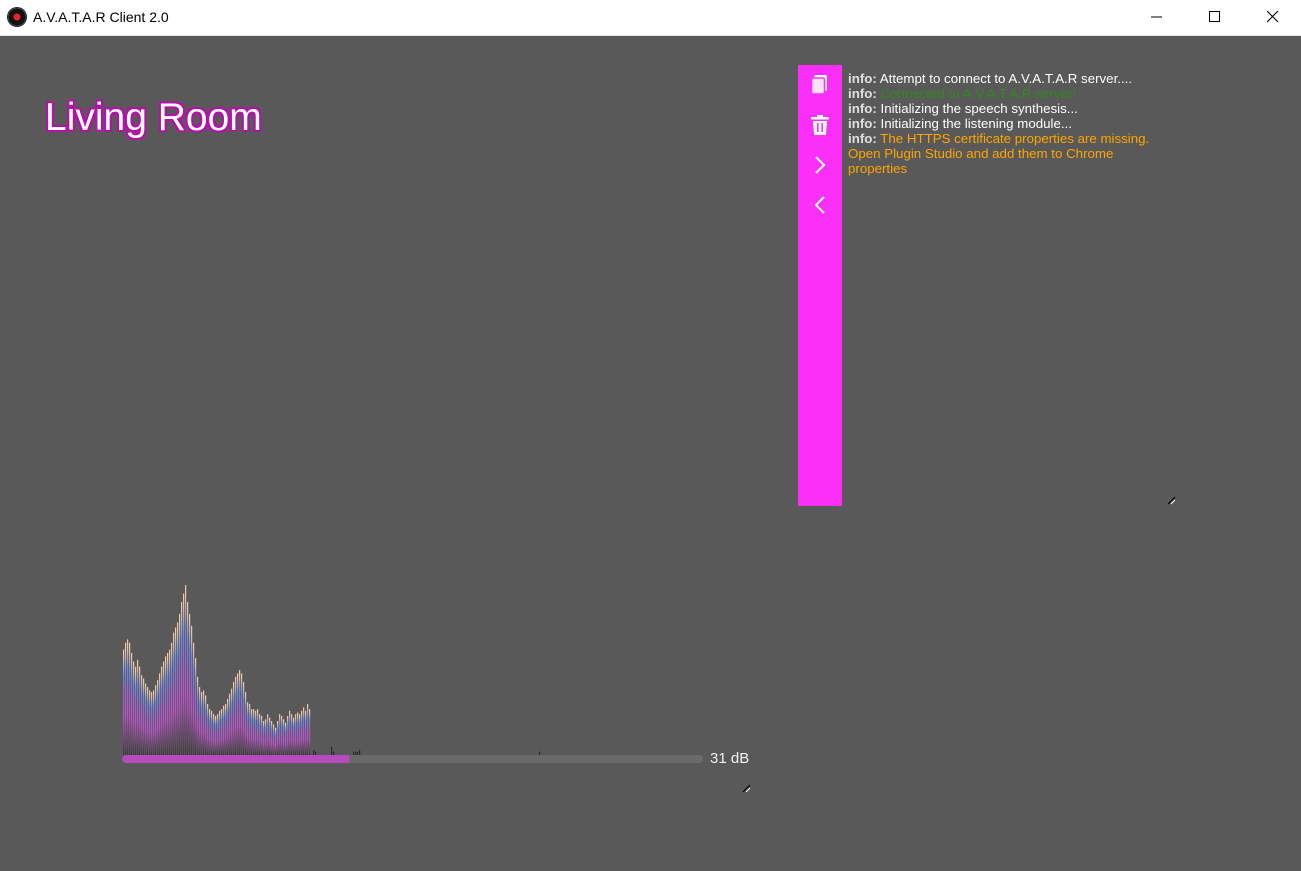 The image size is (1301, 871). Describe the element at coordinates (1157, 17) in the screenshot. I see `minimize-button` at that location.